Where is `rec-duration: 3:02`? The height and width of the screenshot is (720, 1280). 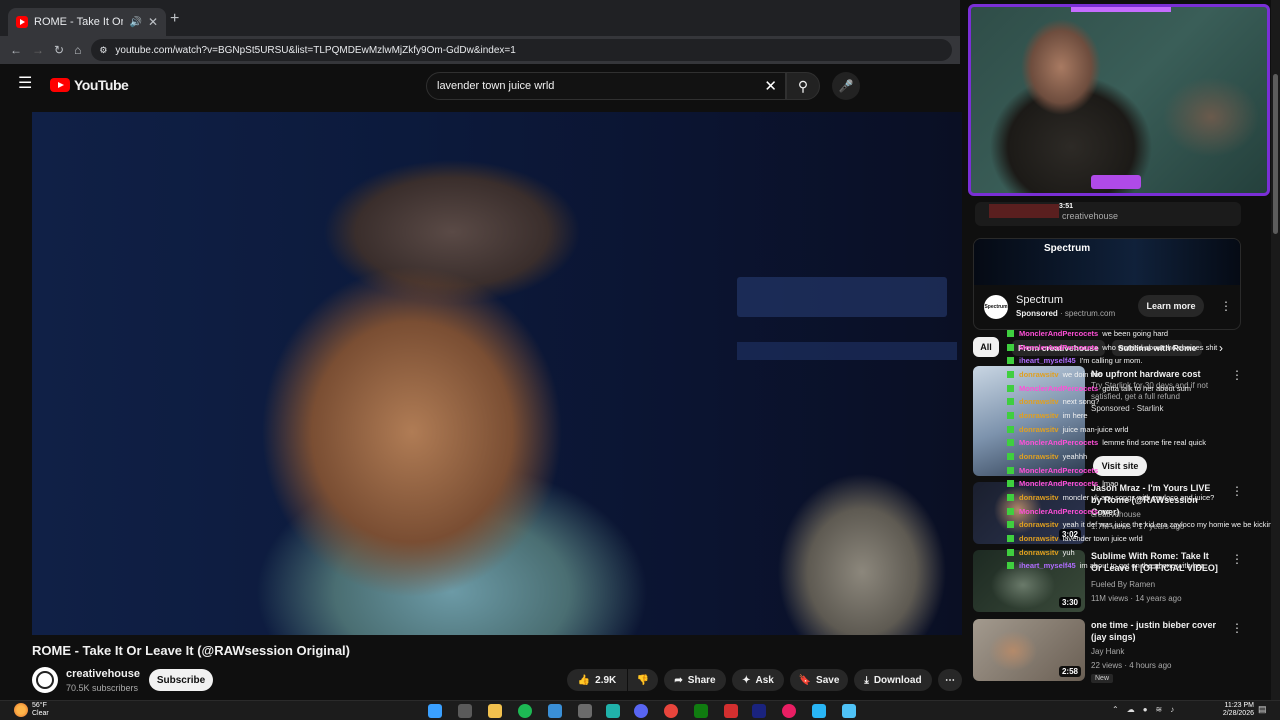 rec-duration: 3:02 is located at coordinates (1069, 534).